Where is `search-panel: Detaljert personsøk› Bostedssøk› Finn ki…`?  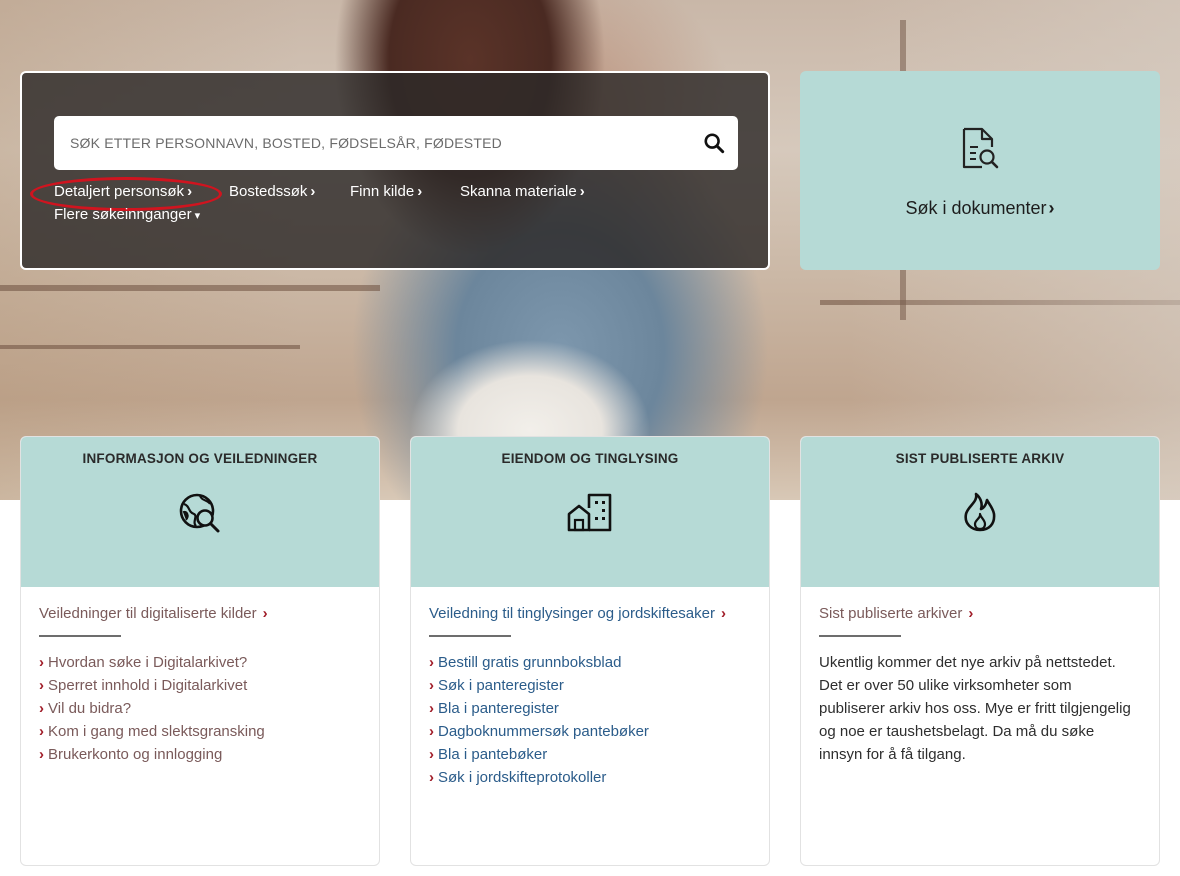 search-panel: Detaljert personsøk› Bostedssøk› Finn ki… is located at coordinates (395, 170).